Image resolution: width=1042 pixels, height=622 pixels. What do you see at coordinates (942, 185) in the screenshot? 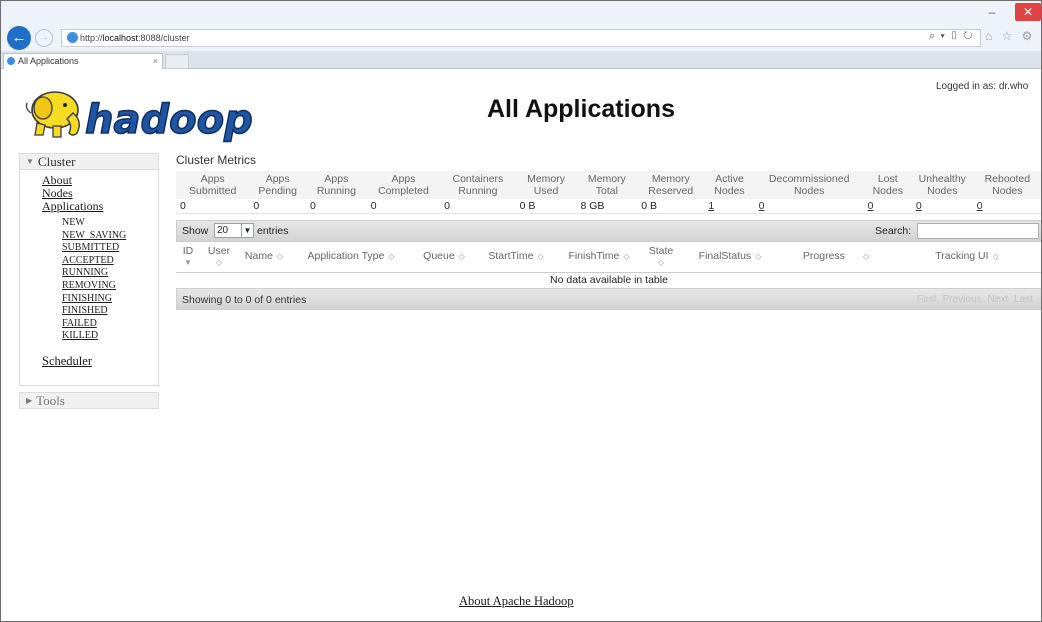
I see `metric-header: Unhealthy Nodes` at bounding box center [942, 185].